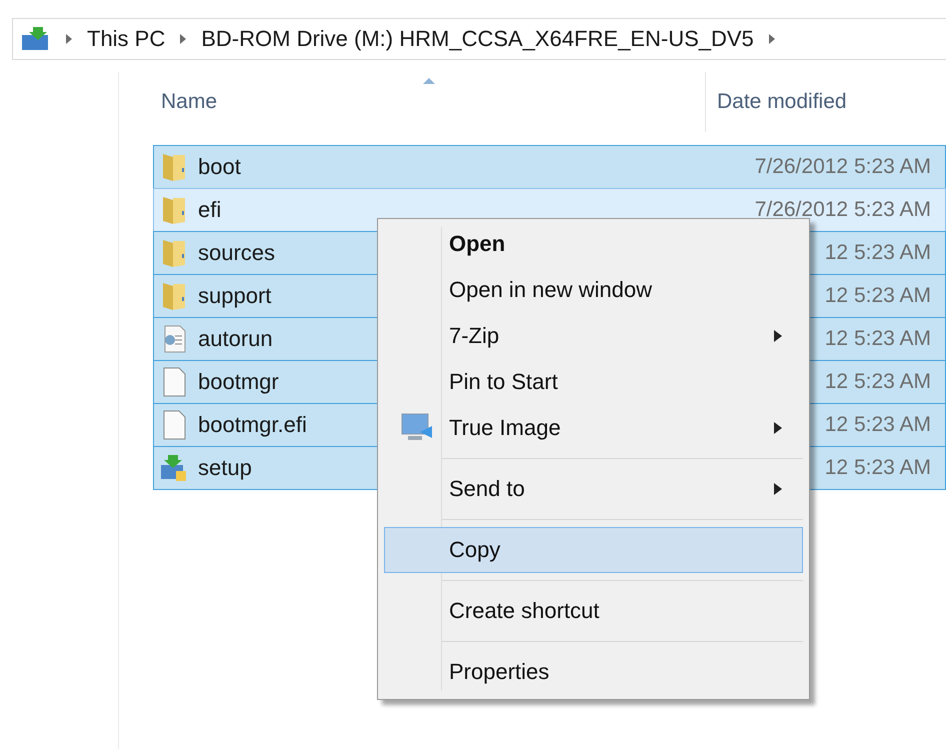  I want to click on file-name: bootmgr.efi, so click(252, 425).